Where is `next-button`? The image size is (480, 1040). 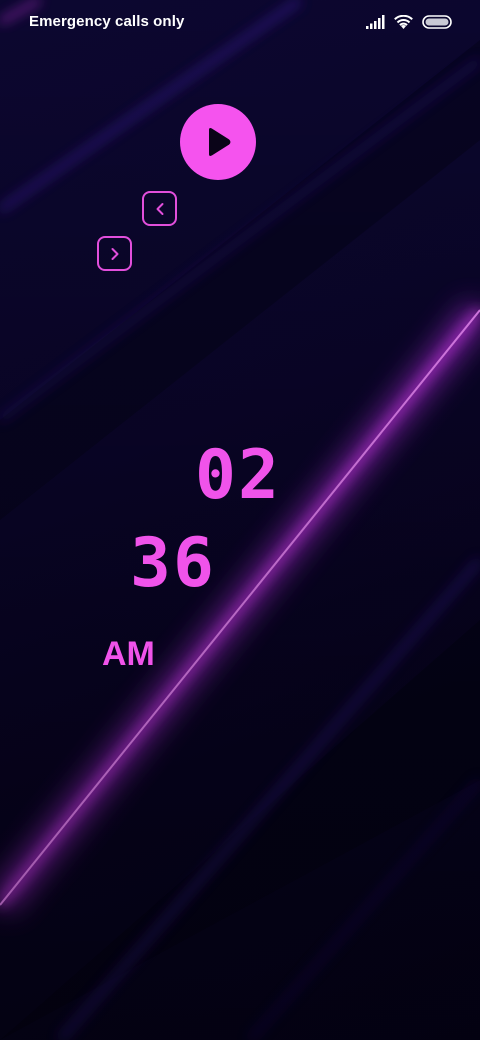
next-button is located at coordinates (114, 253).